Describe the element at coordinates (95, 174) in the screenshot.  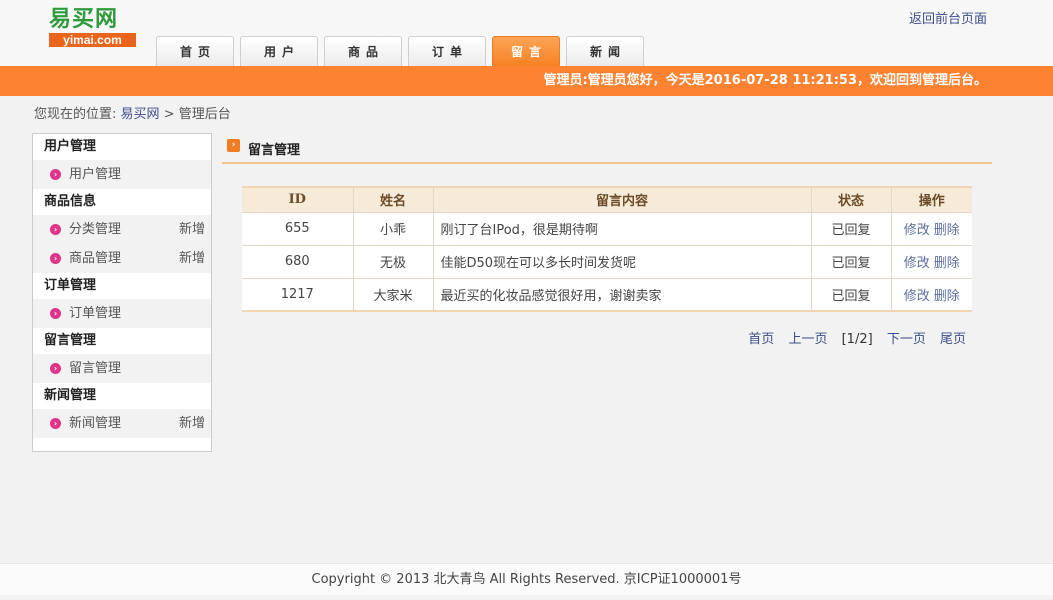
I see `sidebar-item-label: 用户管理` at that location.